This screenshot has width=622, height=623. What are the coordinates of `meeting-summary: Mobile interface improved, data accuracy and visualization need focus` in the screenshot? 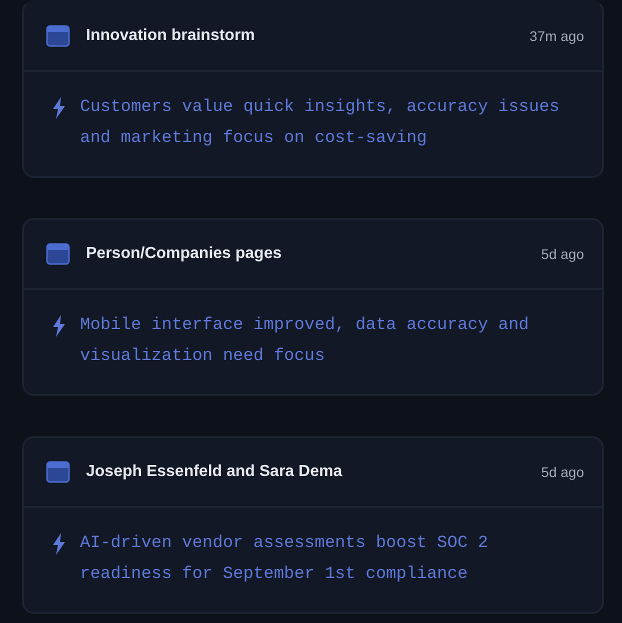 It's located at (305, 341).